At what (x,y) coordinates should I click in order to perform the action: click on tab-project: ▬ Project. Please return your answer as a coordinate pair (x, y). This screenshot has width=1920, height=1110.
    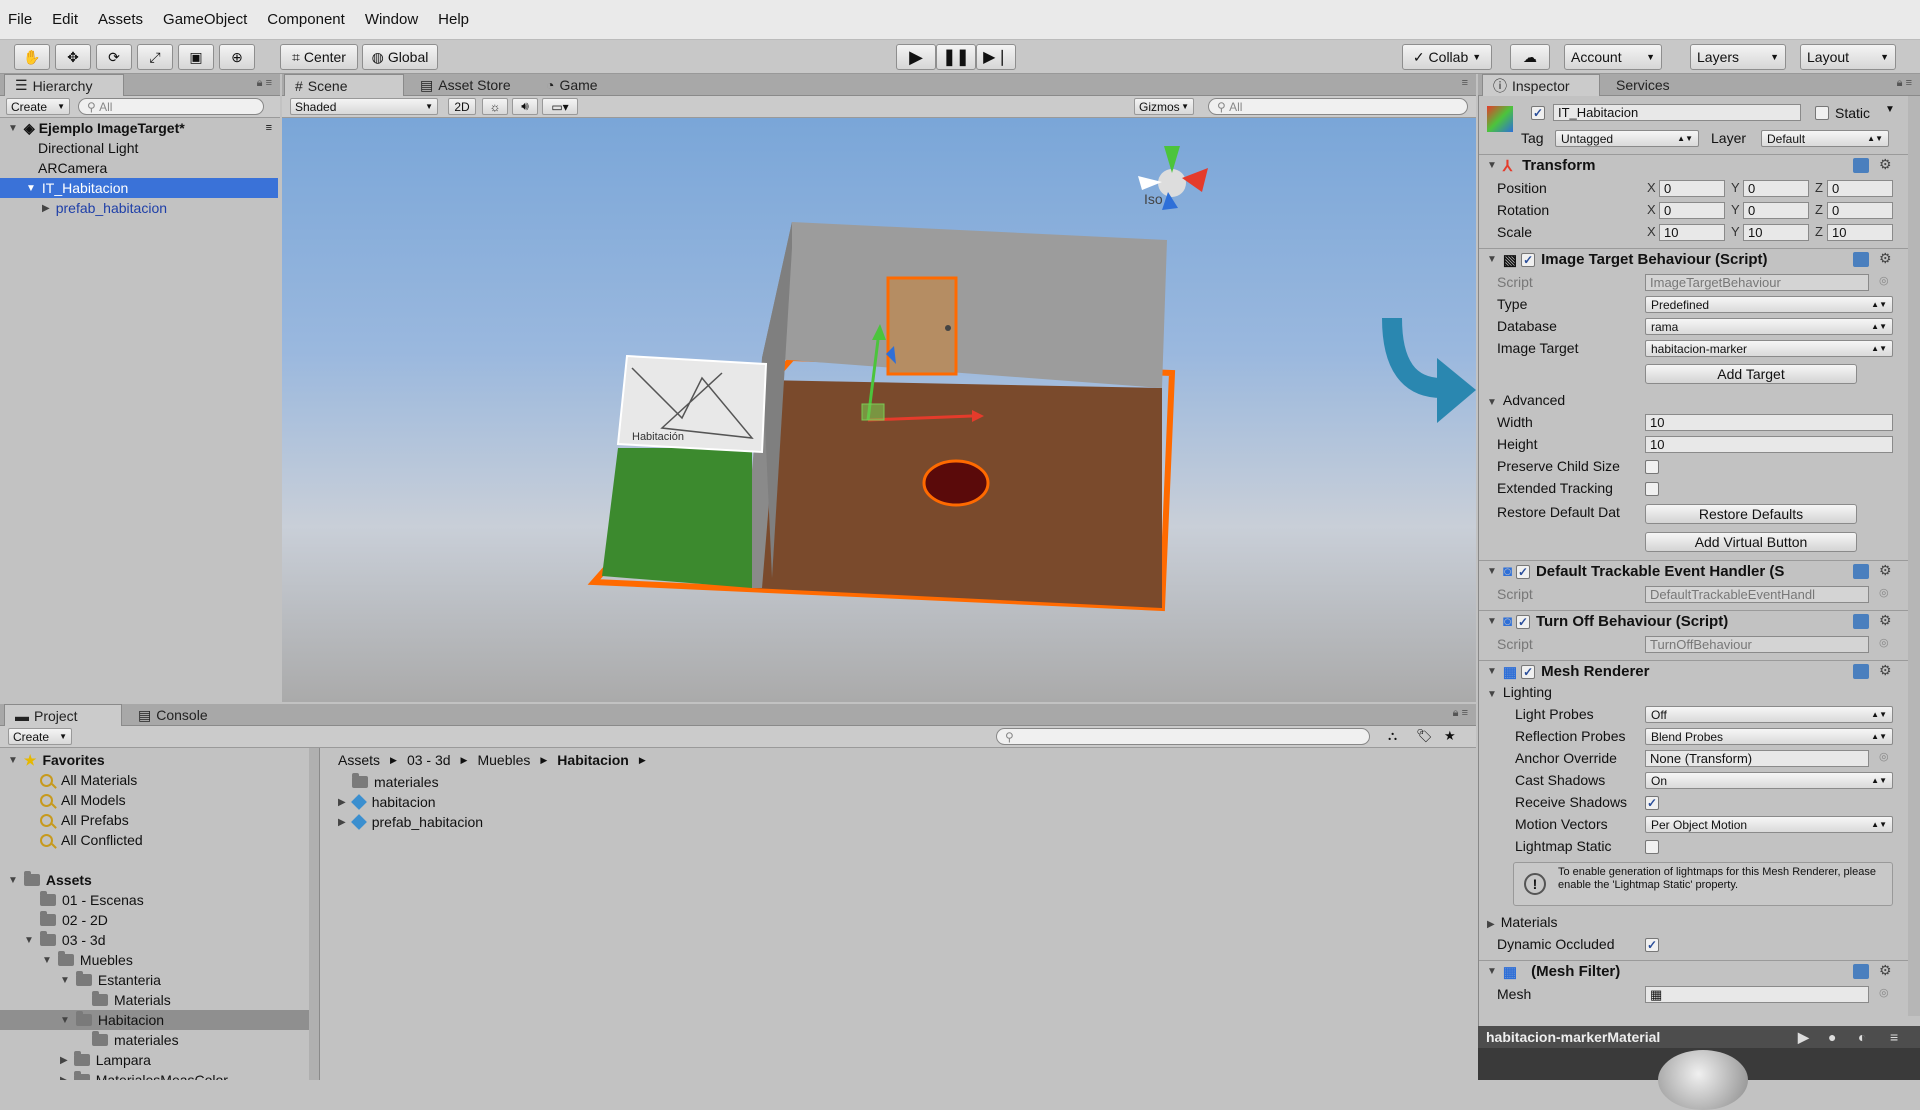
    Looking at the image, I should click on (63, 715).